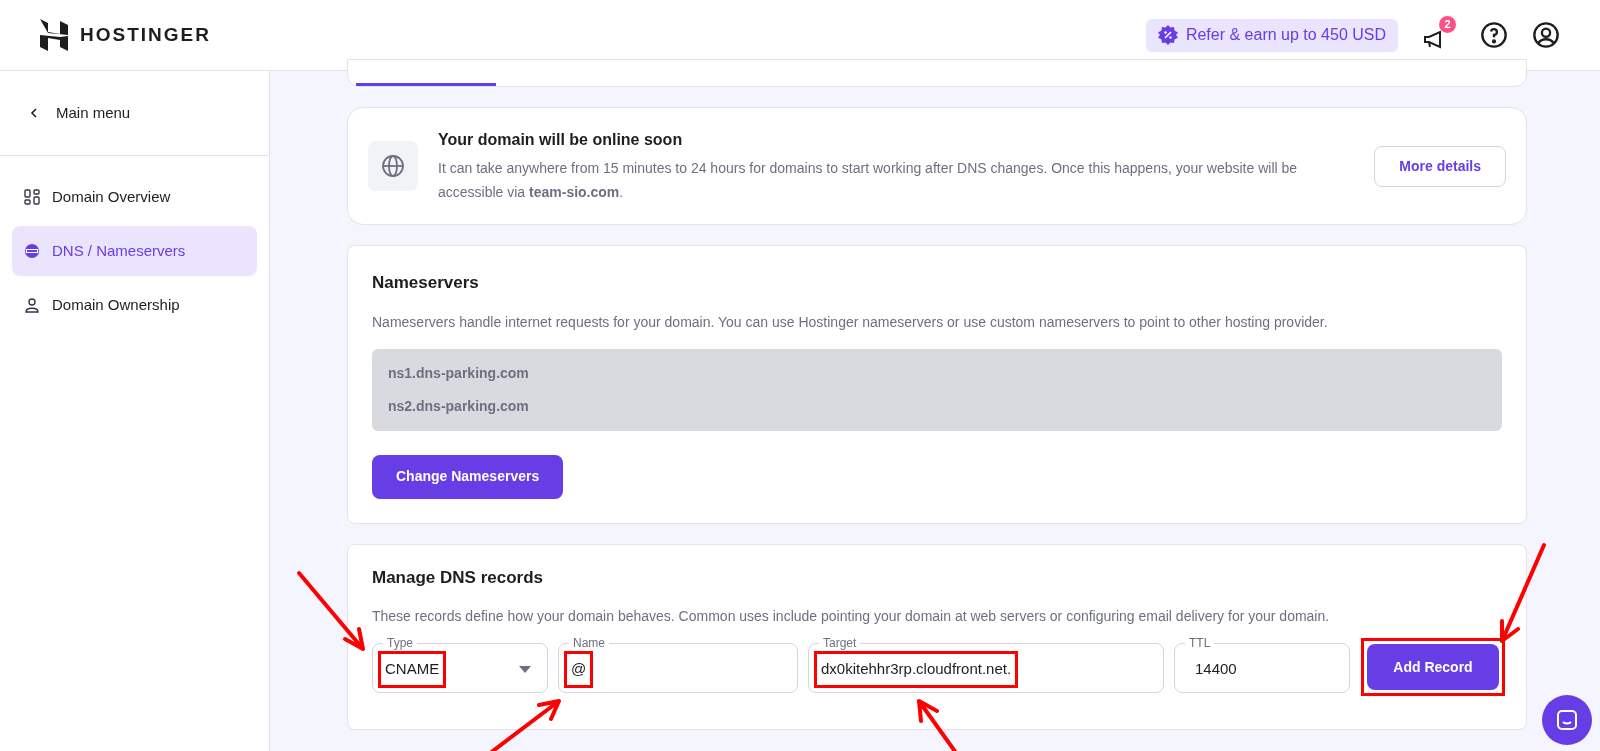  What do you see at coordinates (850, 322) in the screenshot?
I see `section-description: Nameservers handle internet requests for your domain. You can use Hostinger nameservers or use custom nameservers to point to other hosting provider.` at bounding box center [850, 322].